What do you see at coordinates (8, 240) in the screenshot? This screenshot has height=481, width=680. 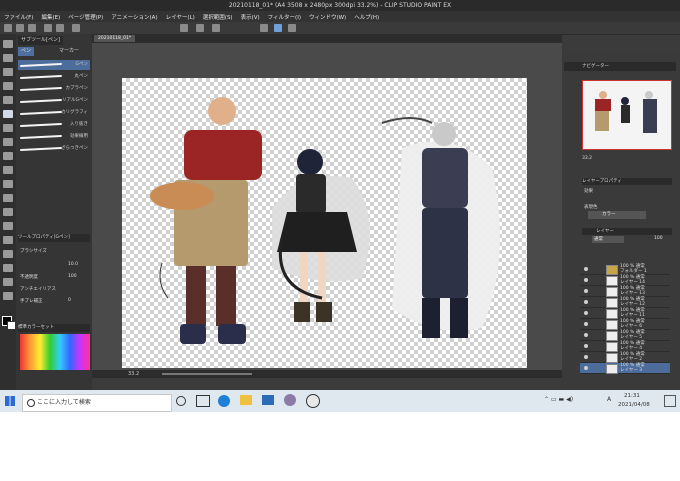 I see `frame-tool-icon` at bounding box center [8, 240].